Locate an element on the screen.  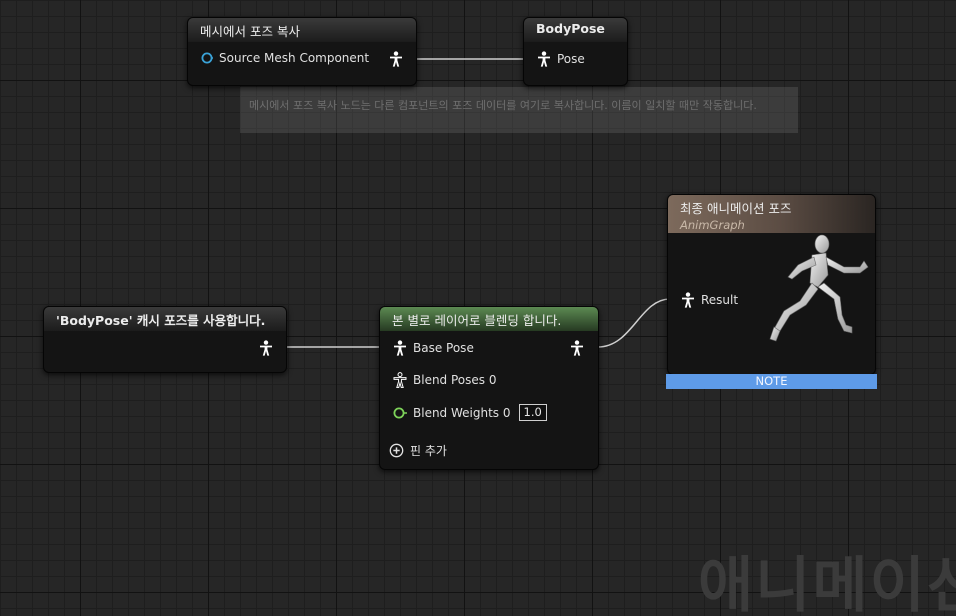
node-copy-pose-from-mesh: 메시에서 포즈 복사 Source Mesh Component is located at coordinates (302, 51).